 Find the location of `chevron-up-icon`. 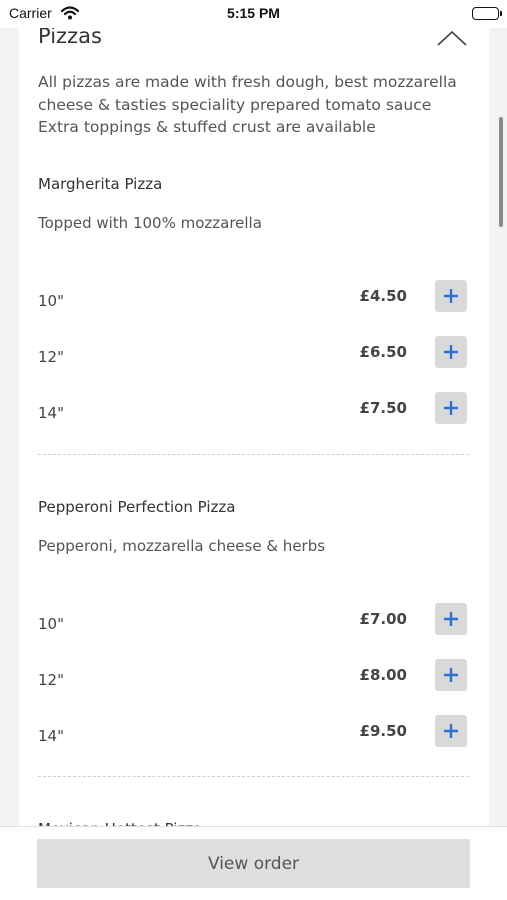

chevron-up-icon is located at coordinates (452, 38).